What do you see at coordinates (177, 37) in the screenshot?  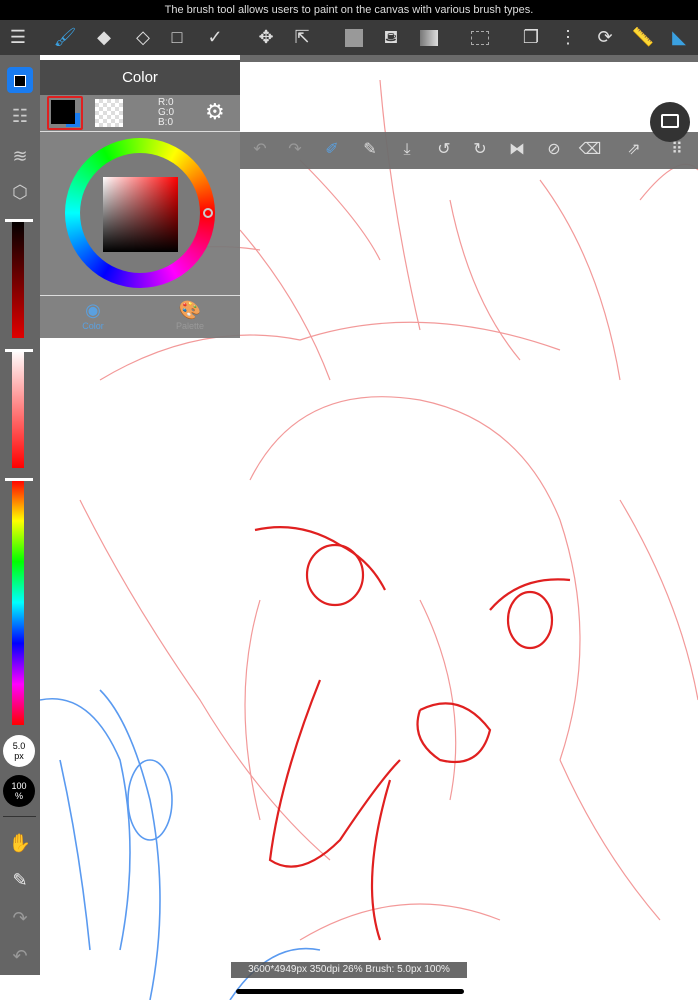 I see `rectangle-icon: □` at bounding box center [177, 37].